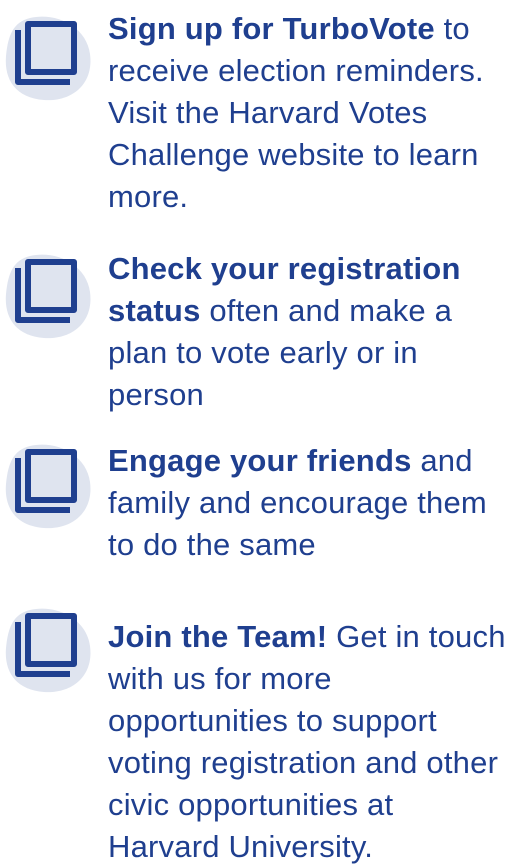 This screenshot has width=516, height=868. Describe the element at coordinates (271, 28) in the screenshot. I see `list-item-bold: Sign up for TurboVote` at that location.